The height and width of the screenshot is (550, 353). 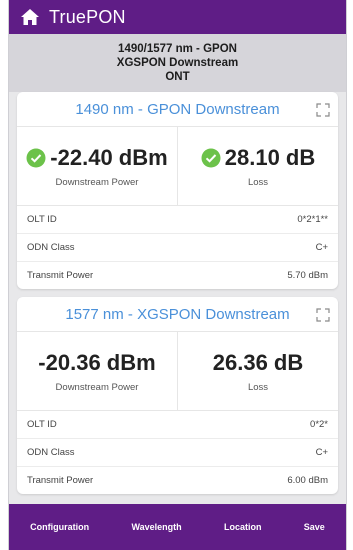 What do you see at coordinates (97, 362) in the screenshot?
I see `downstream-power-value: -20.36 dBm` at bounding box center [97, 362].